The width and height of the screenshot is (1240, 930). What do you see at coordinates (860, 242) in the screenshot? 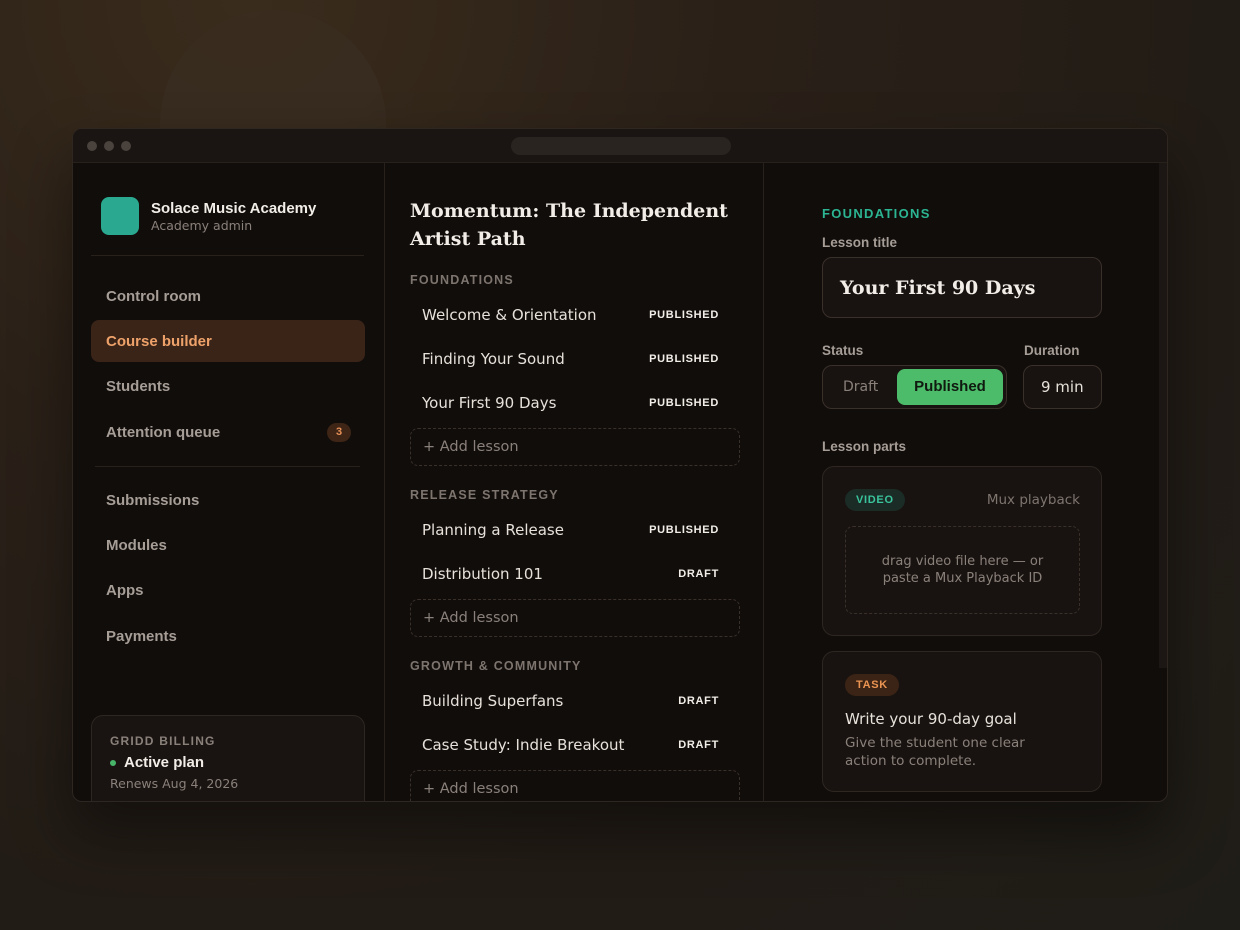
I see `lesson-title-label: Lesson title` at bounding box center [860, 242].